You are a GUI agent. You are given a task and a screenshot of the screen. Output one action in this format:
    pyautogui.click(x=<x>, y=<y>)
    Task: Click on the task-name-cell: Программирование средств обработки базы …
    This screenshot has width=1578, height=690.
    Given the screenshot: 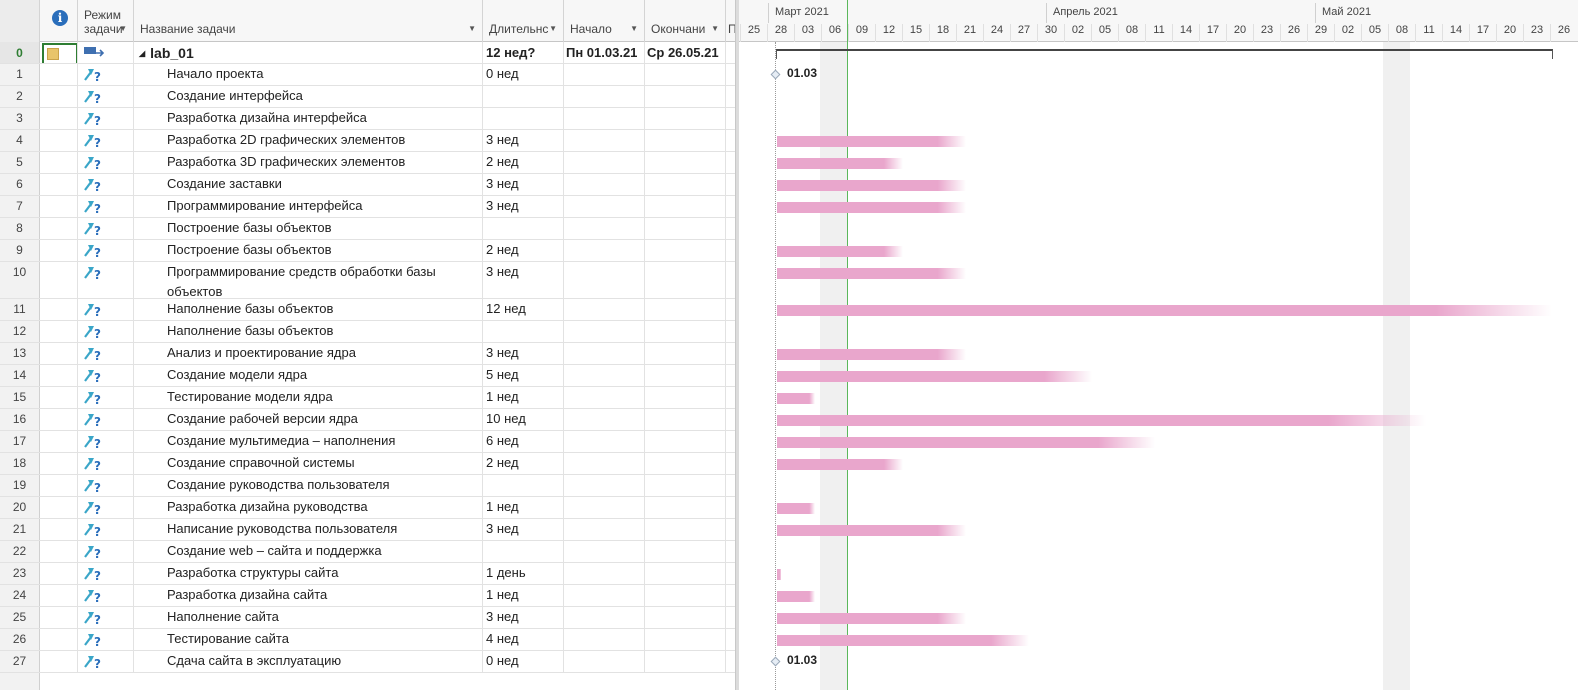 What is the action you would take?
    pyautogui.click(x=308, y=280)
    